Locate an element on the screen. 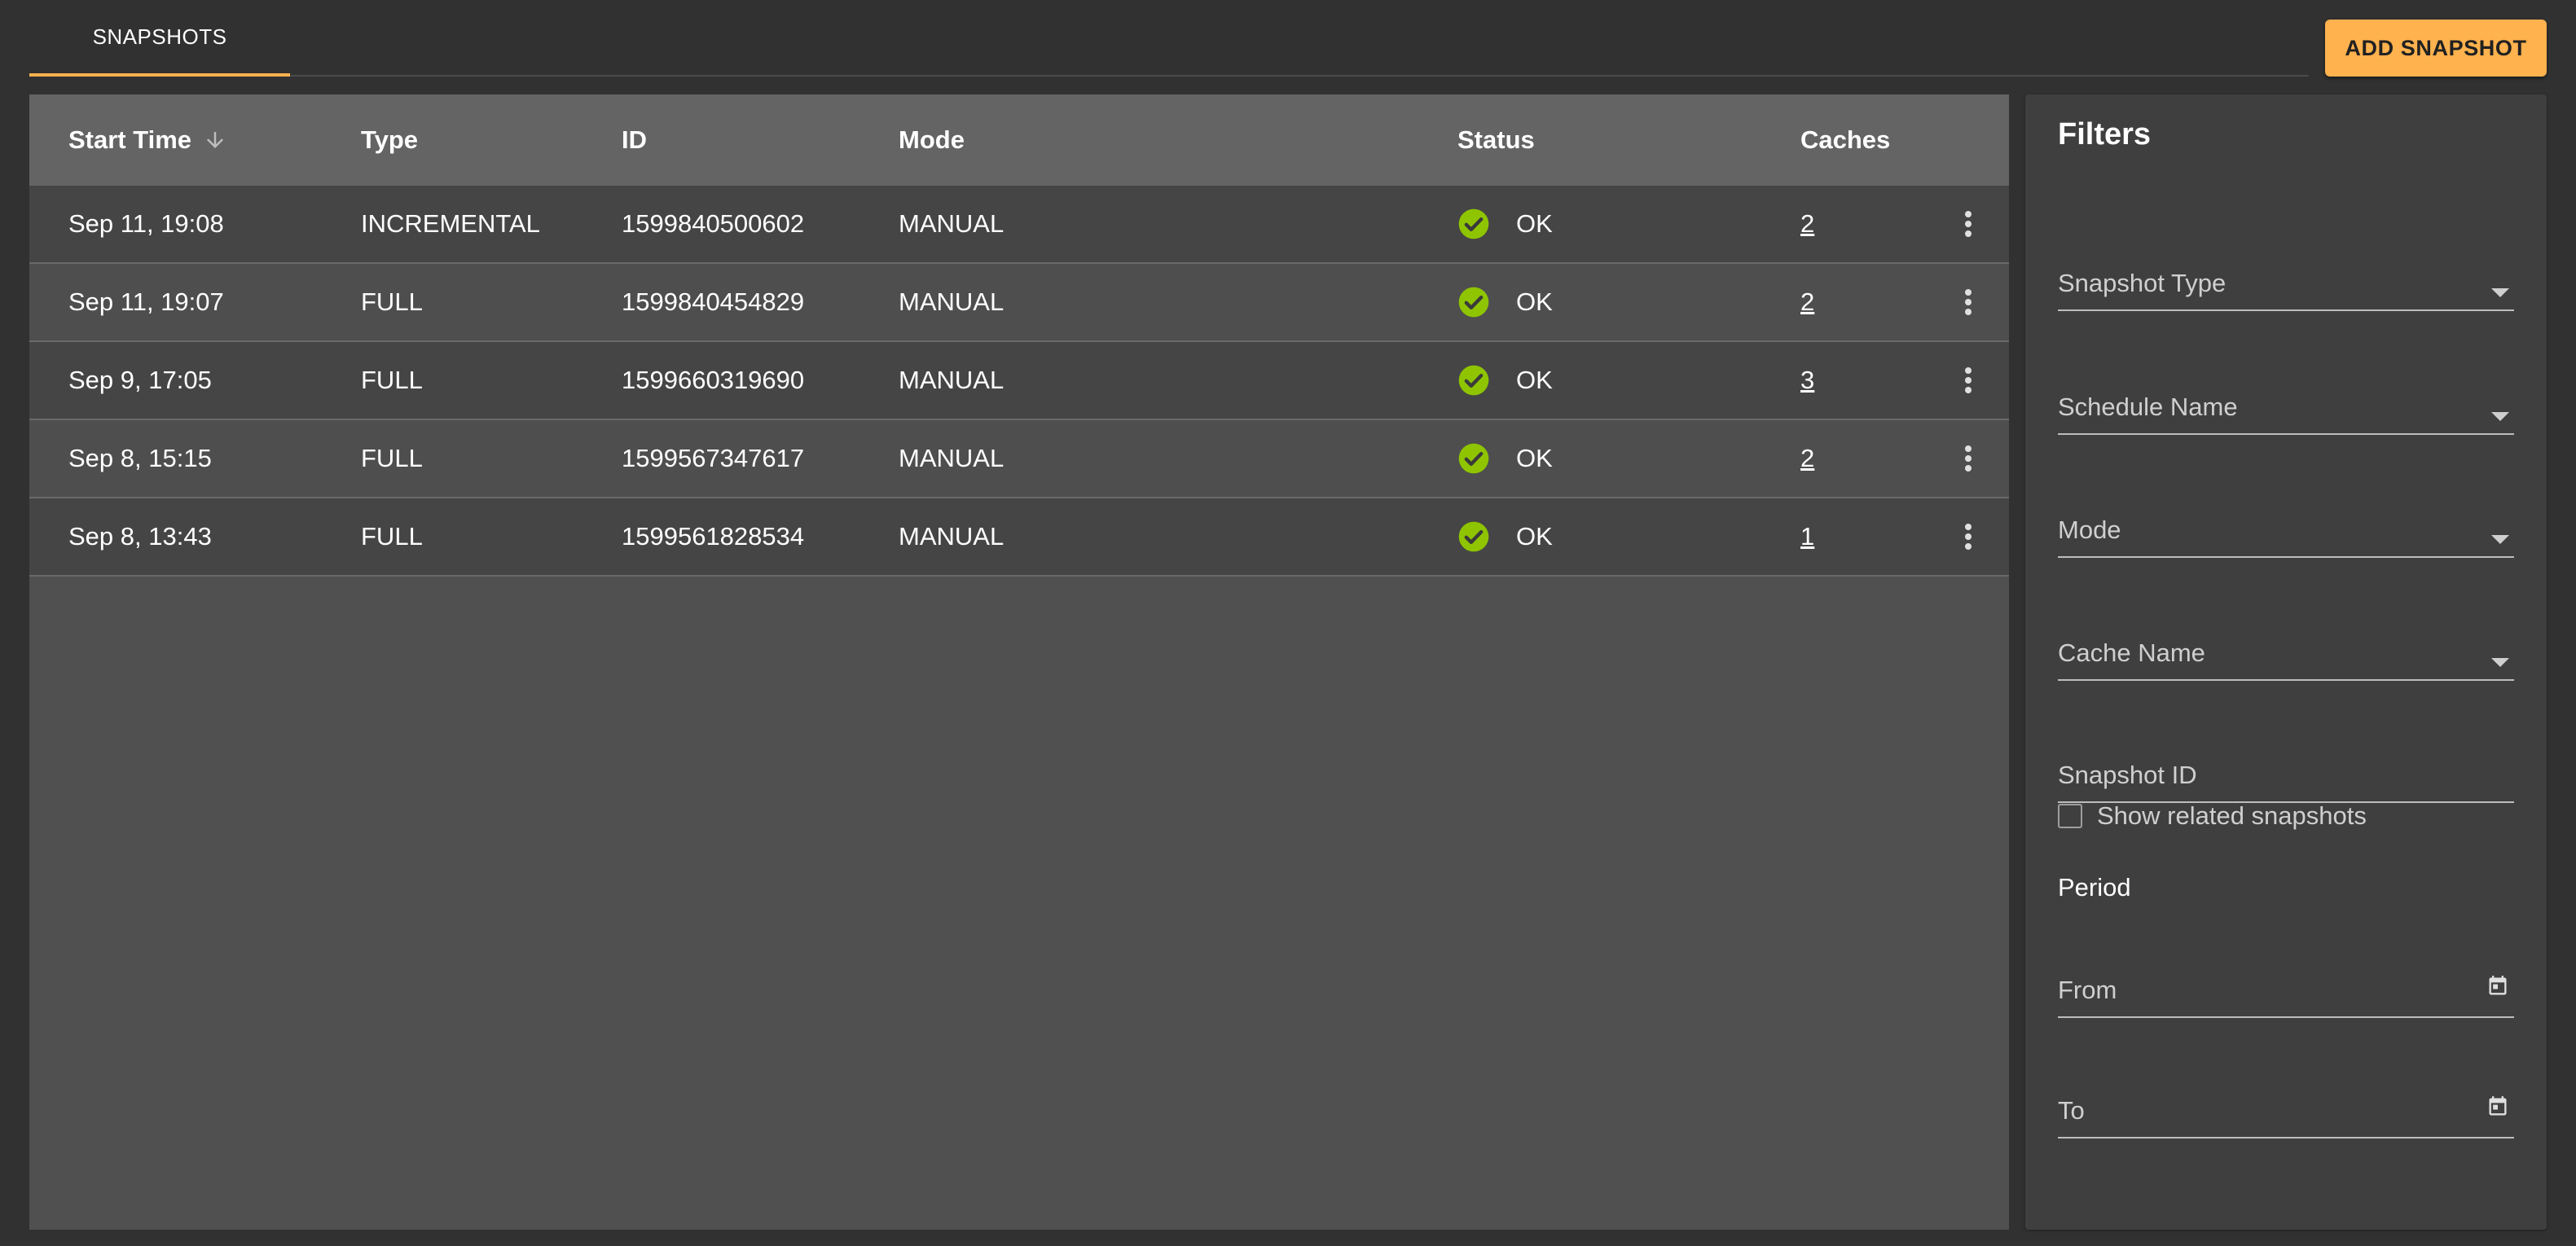 The height and width of the screenshot is (1246, 2576). start-time-cell: Sep 11, 19:08 is located at coordinates (146, 223).